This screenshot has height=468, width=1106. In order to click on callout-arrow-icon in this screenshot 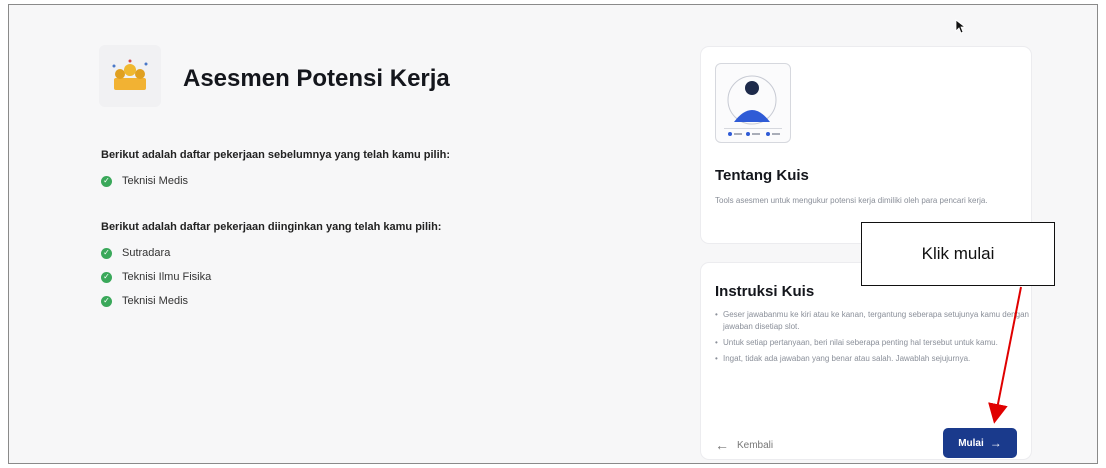, I will do `click(1005, 355)`.